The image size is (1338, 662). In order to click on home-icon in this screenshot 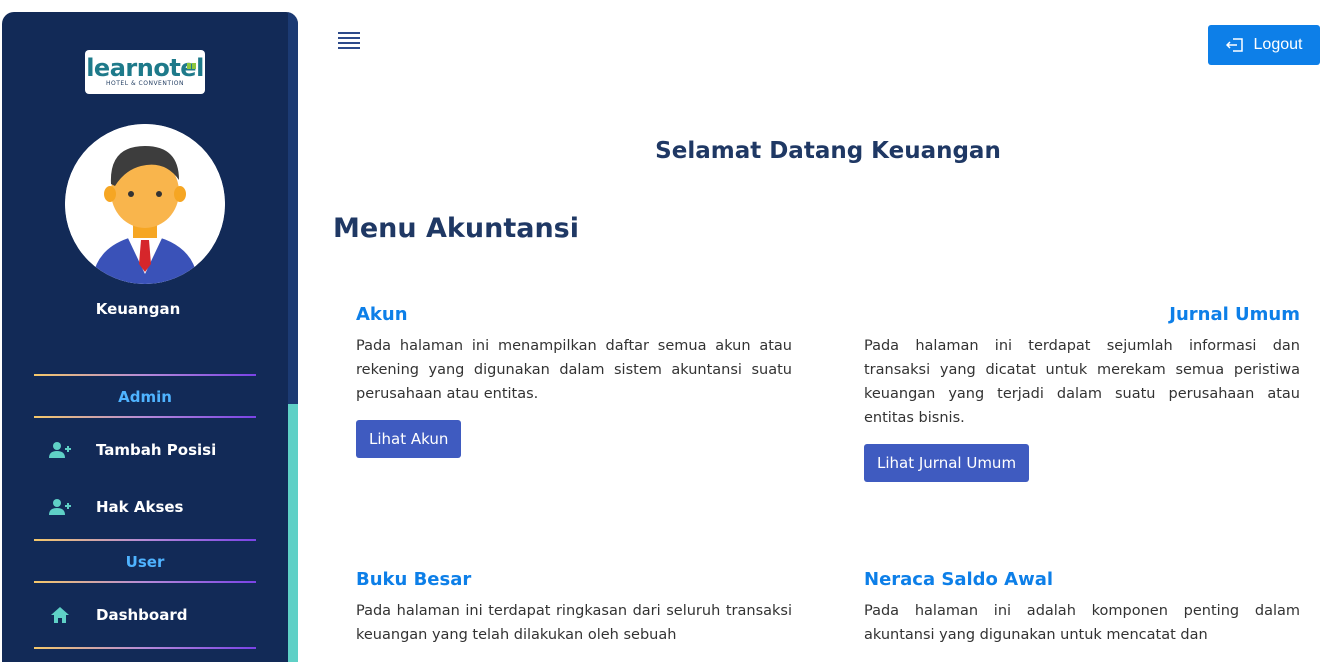, I will do `click(60, 615)`.